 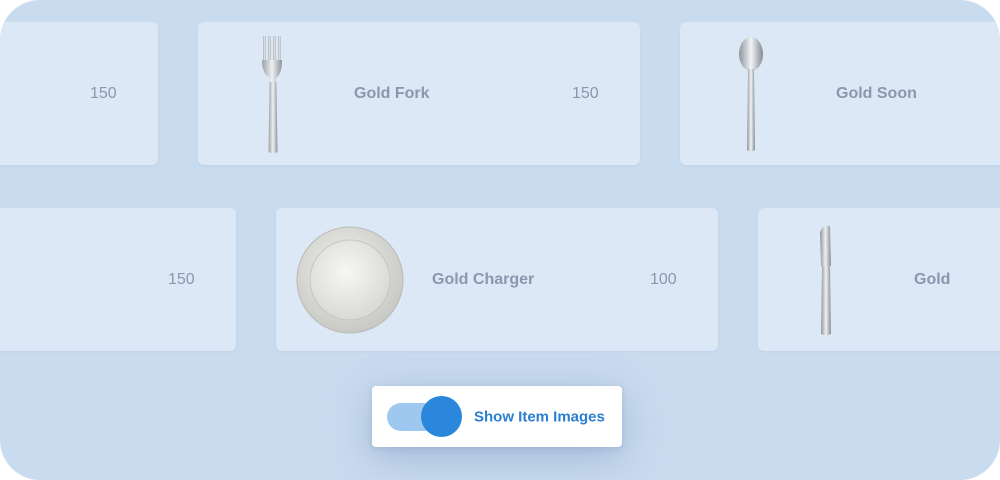 I want to click on toggle-switch-knob, so click(x=441, y=416).